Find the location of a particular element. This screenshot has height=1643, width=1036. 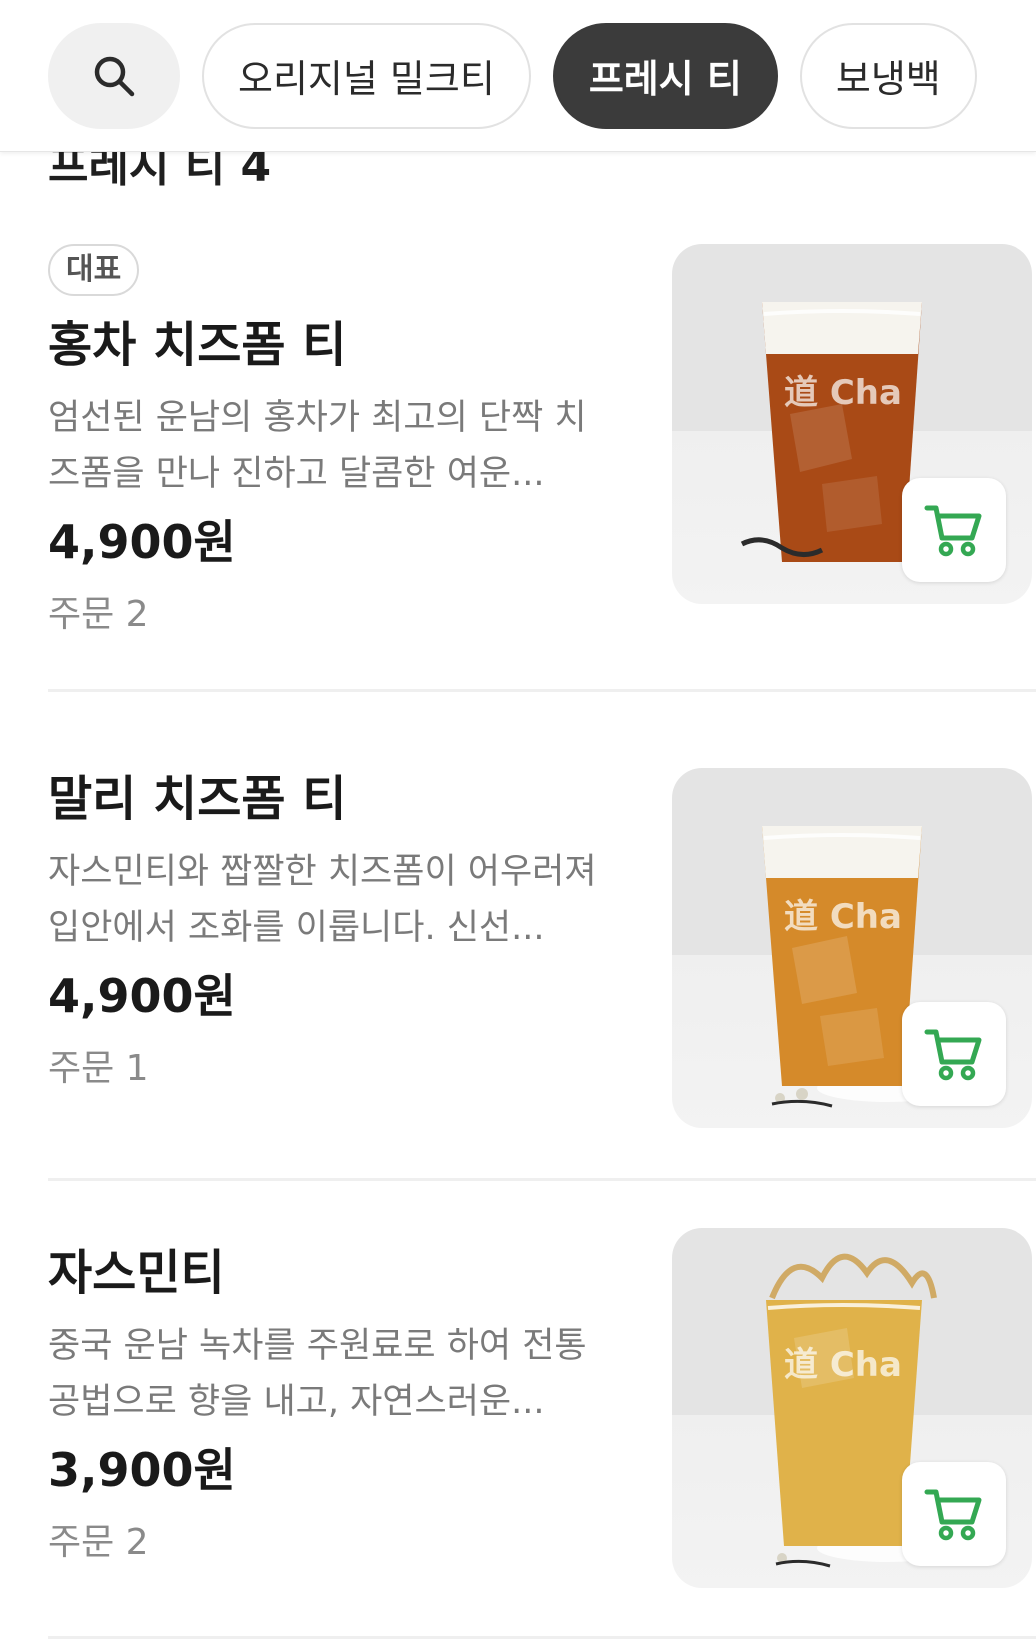

category-tab-bar: 오리지널 밀크티 프레시 티 보냉백 is located at coordinates (518, 76).